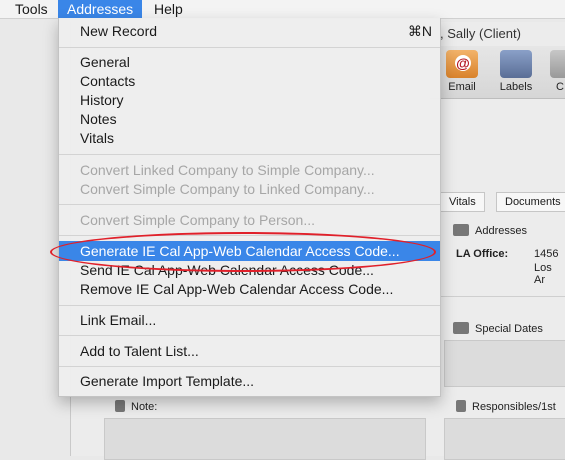  Describe the element at coordinates (462, 202) in the screenshot. I see `tab-vitals: Vitals` at that location.